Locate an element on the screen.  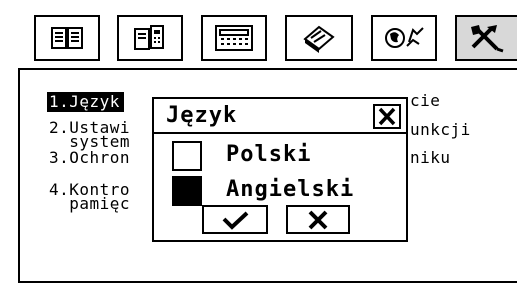
tab-book is located at coordinates (67, 38).